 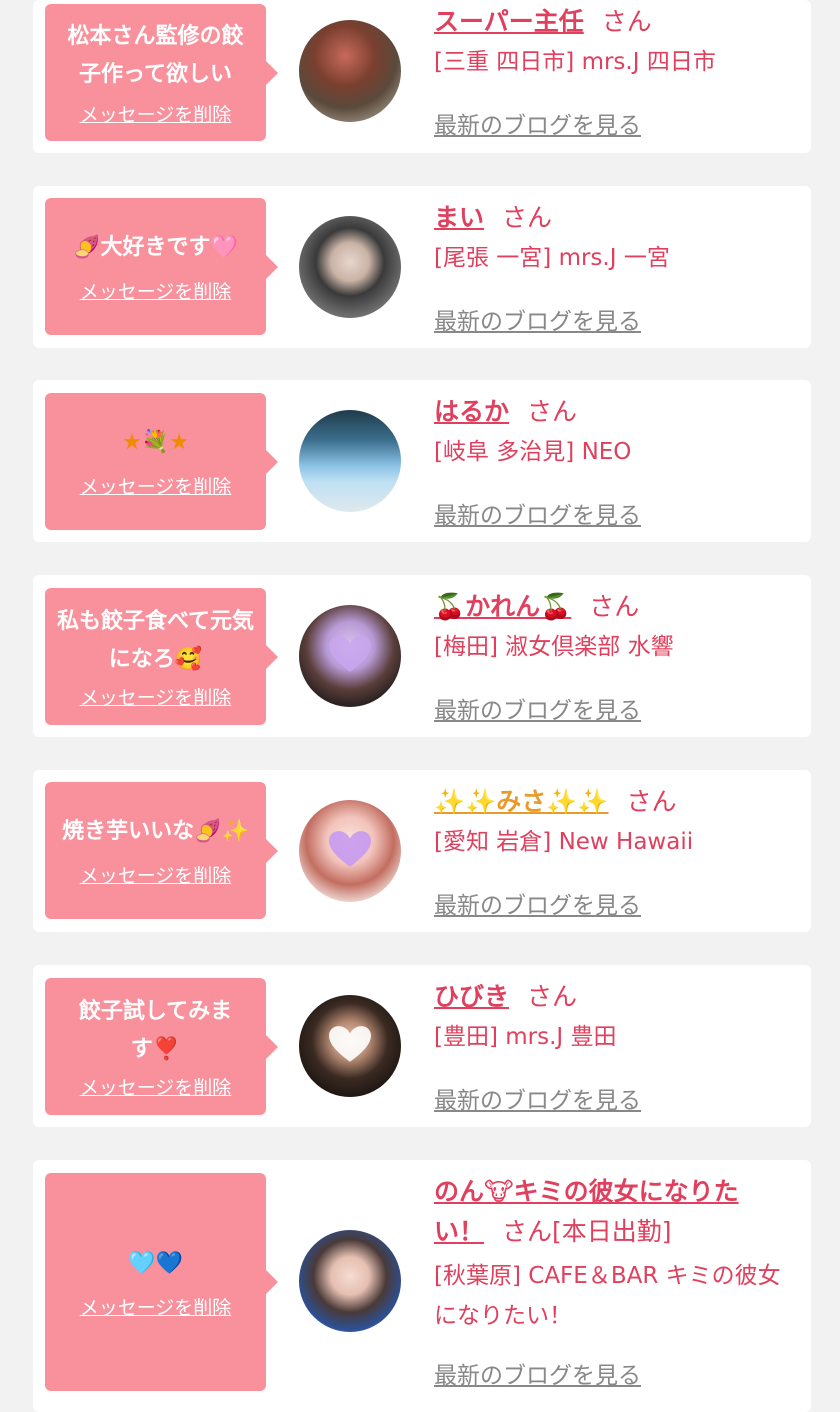 What do you see at coordinates (612, 412) in the screenshot?
I see `name-line: はるか さん` at bounding box center [612, 412].